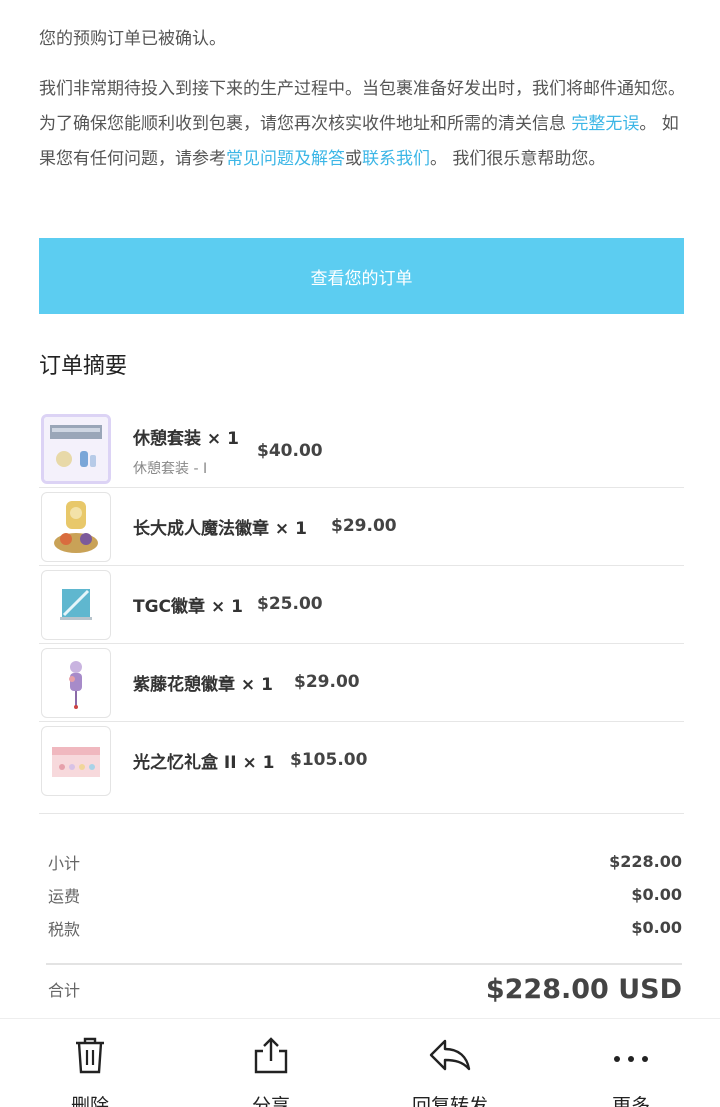  I want to click on order-item: 休憩套装 × 1 休憩套装 - I $40.00, so click(361, 449).